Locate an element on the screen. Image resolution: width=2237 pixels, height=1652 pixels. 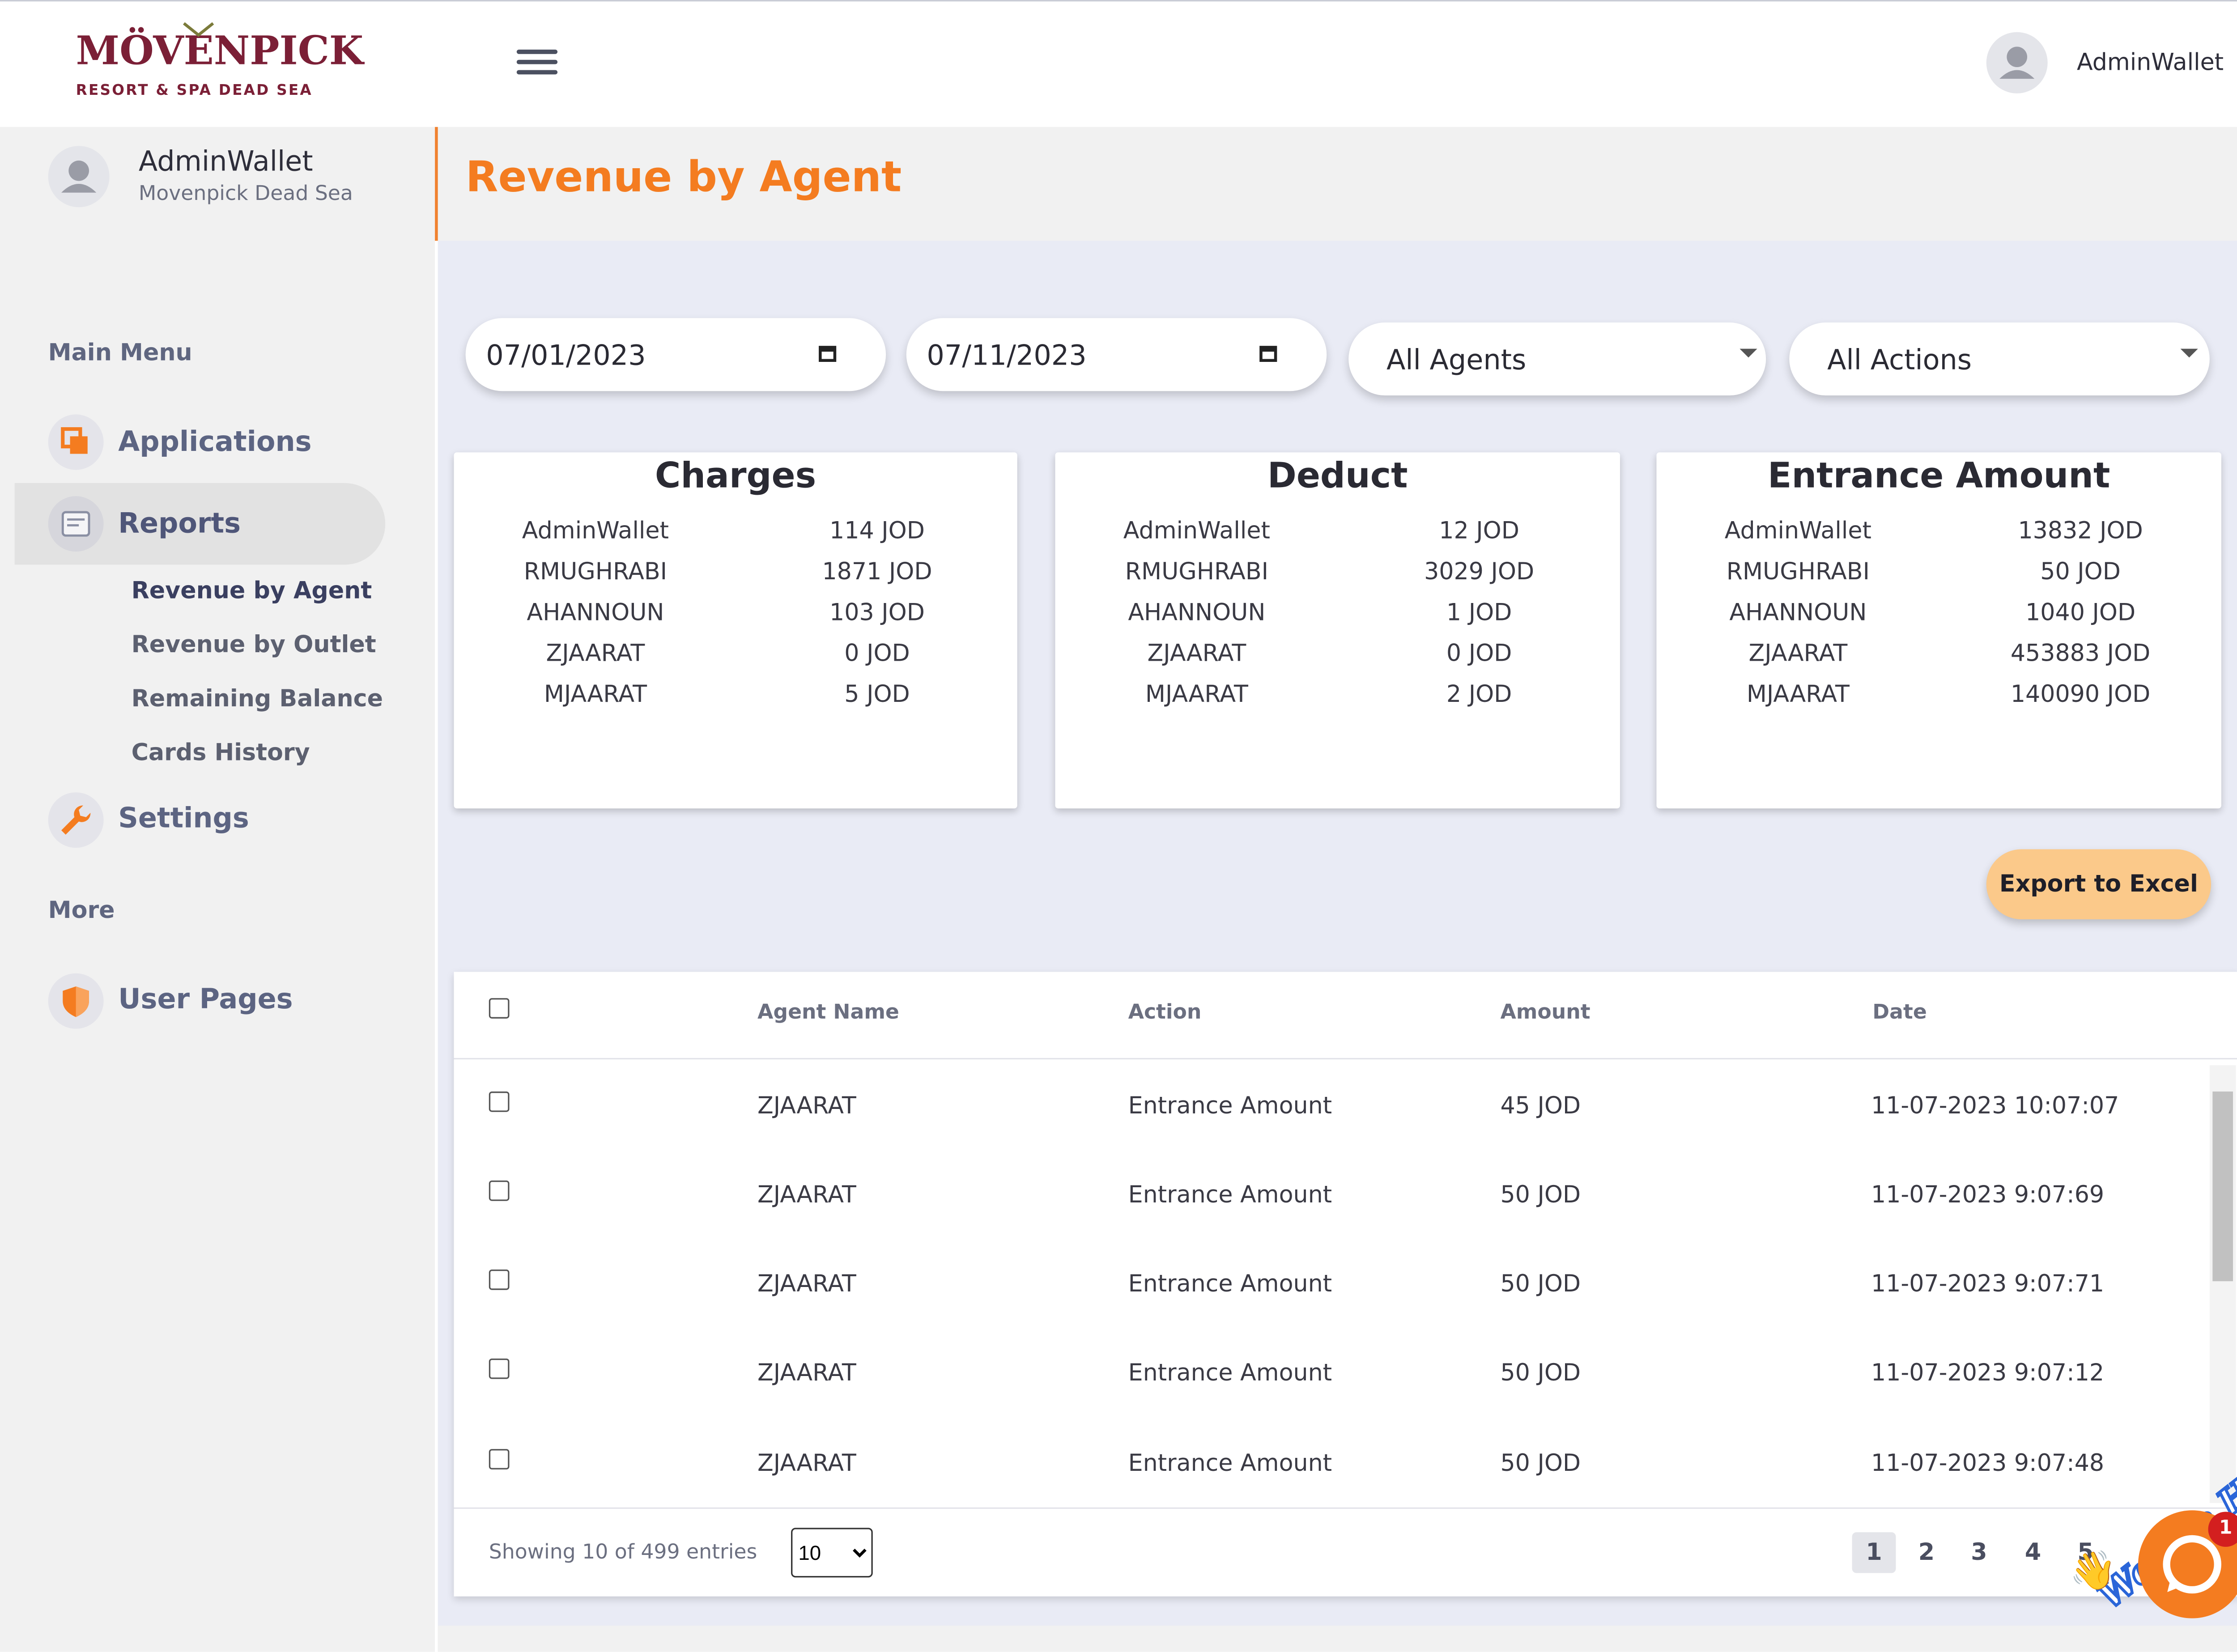
page-2-button: 2 is located at coordinates (1927, 1552).